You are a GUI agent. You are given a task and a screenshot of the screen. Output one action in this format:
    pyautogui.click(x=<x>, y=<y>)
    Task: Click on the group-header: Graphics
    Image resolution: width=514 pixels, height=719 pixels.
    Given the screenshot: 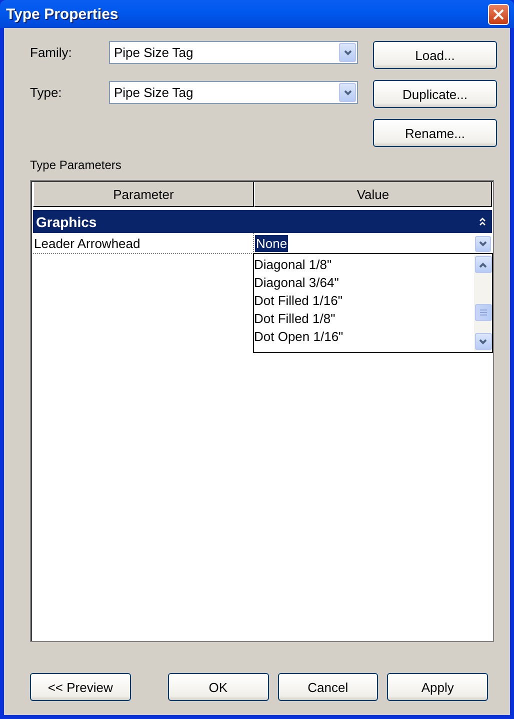 What is the action you would take?
    pyautogui.click(x=262, y=221)
    